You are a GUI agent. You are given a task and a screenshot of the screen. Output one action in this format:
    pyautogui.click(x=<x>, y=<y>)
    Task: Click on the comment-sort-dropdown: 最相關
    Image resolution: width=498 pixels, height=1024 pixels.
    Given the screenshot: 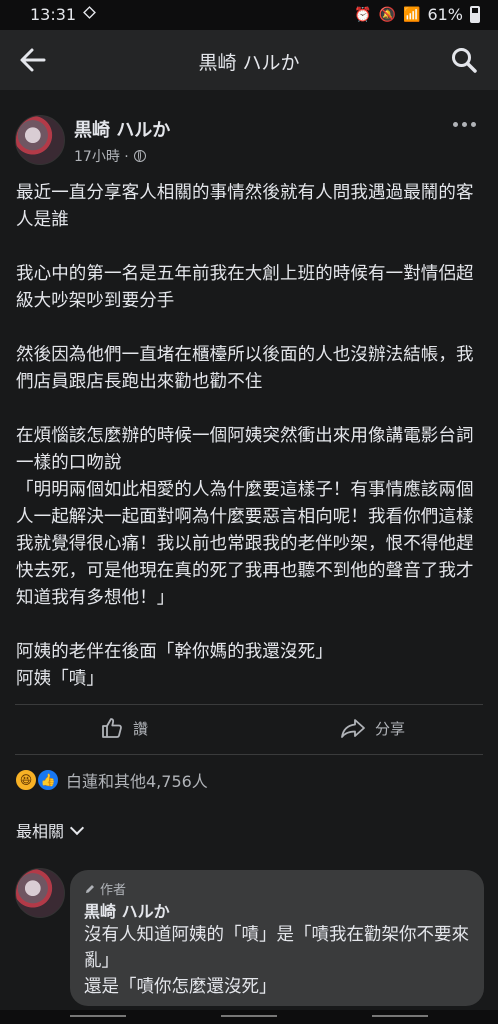 What is the action you would take?
    pyautogui.click(x=50, y=830)
    